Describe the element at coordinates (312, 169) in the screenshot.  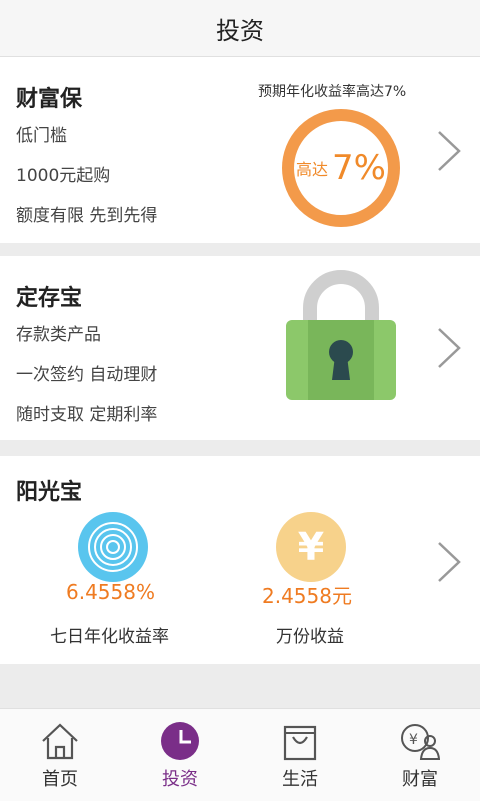
I see `ring-prefix: 高达` at that location.